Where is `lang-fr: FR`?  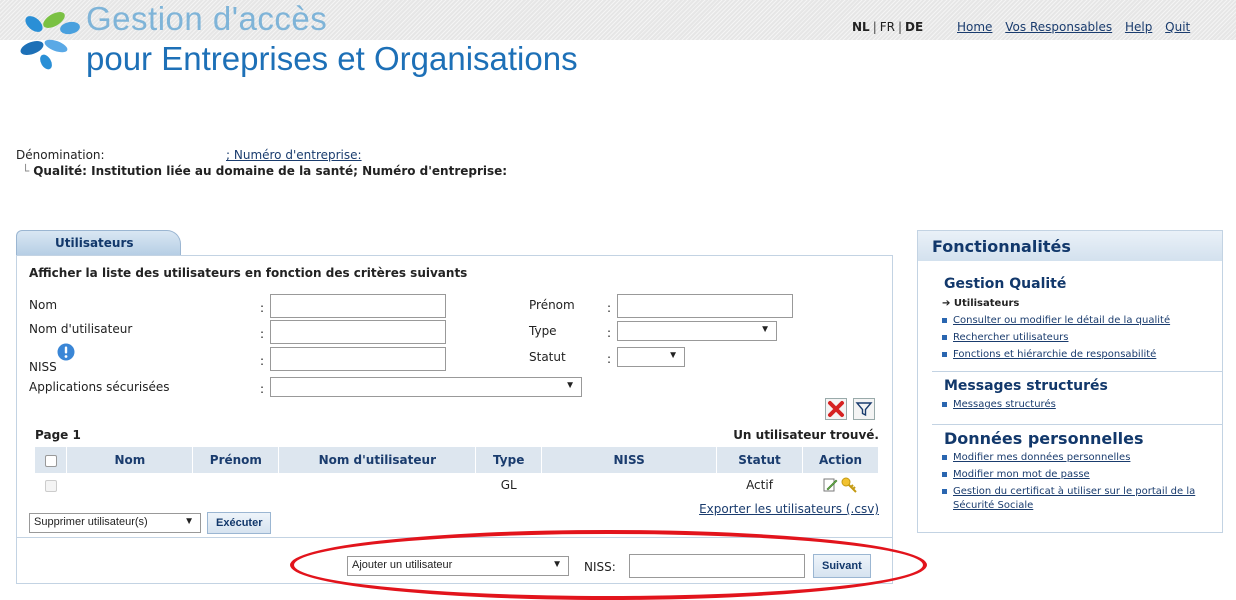 lang-fr: FR is located at coordinates (887, 27).